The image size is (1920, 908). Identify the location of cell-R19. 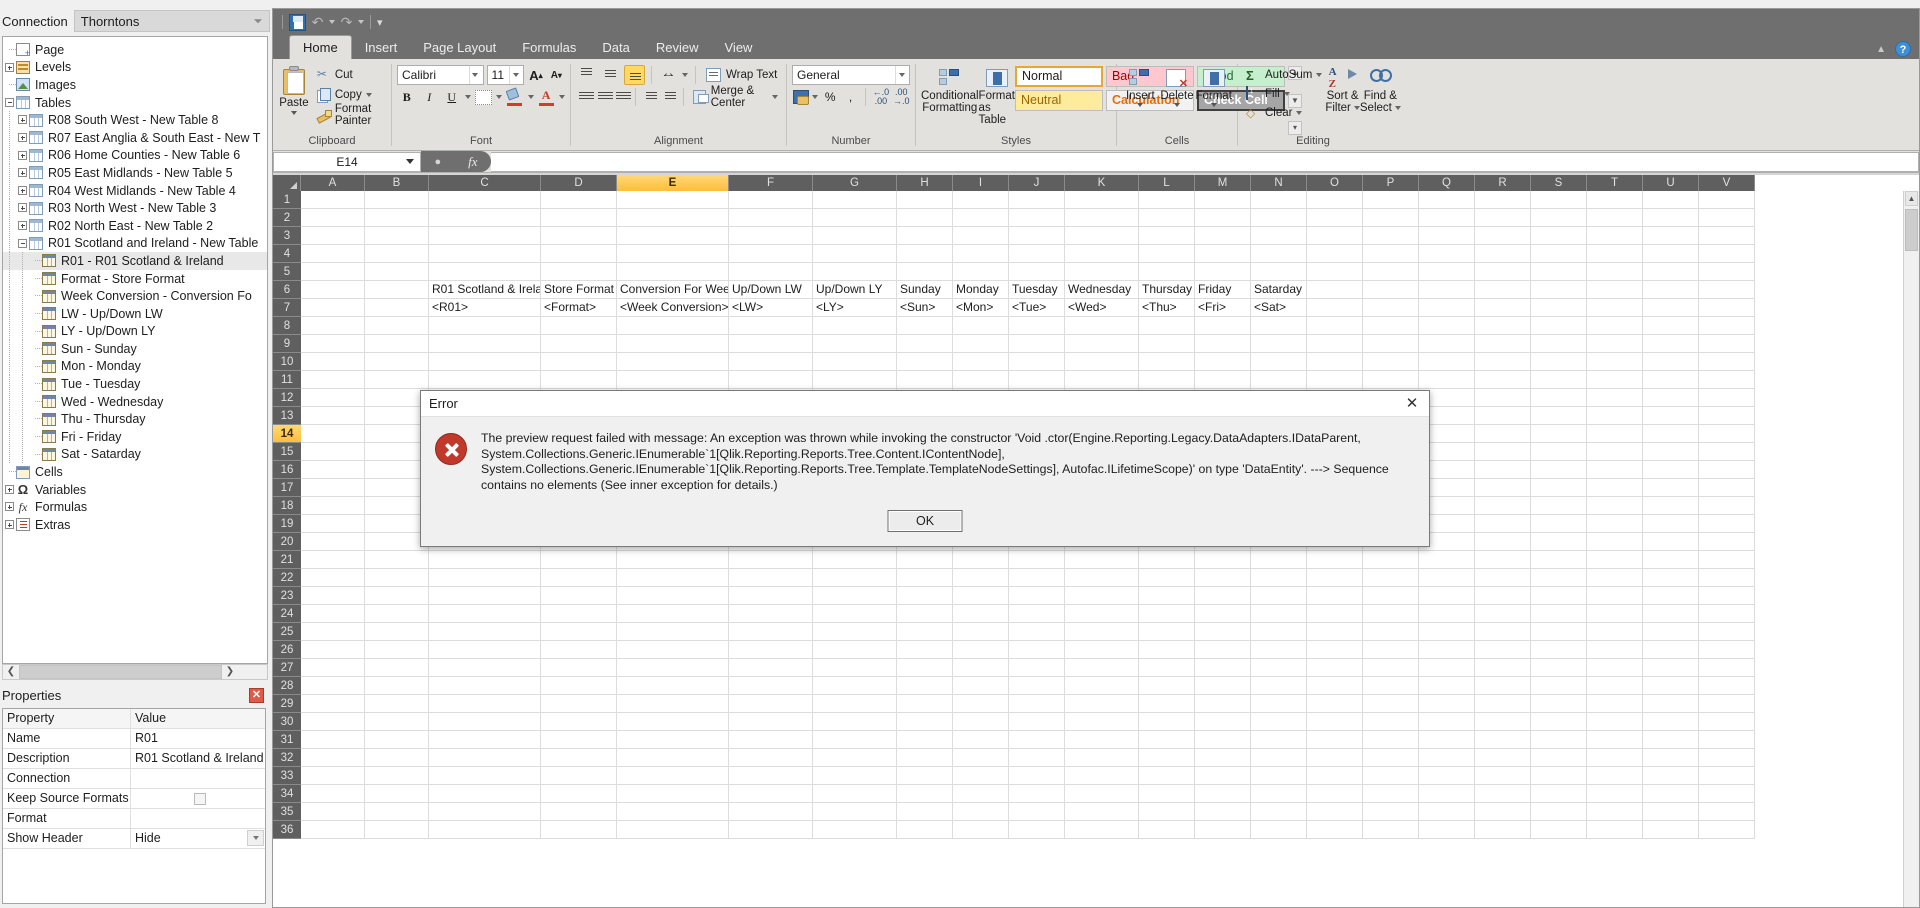
(1503, 524).